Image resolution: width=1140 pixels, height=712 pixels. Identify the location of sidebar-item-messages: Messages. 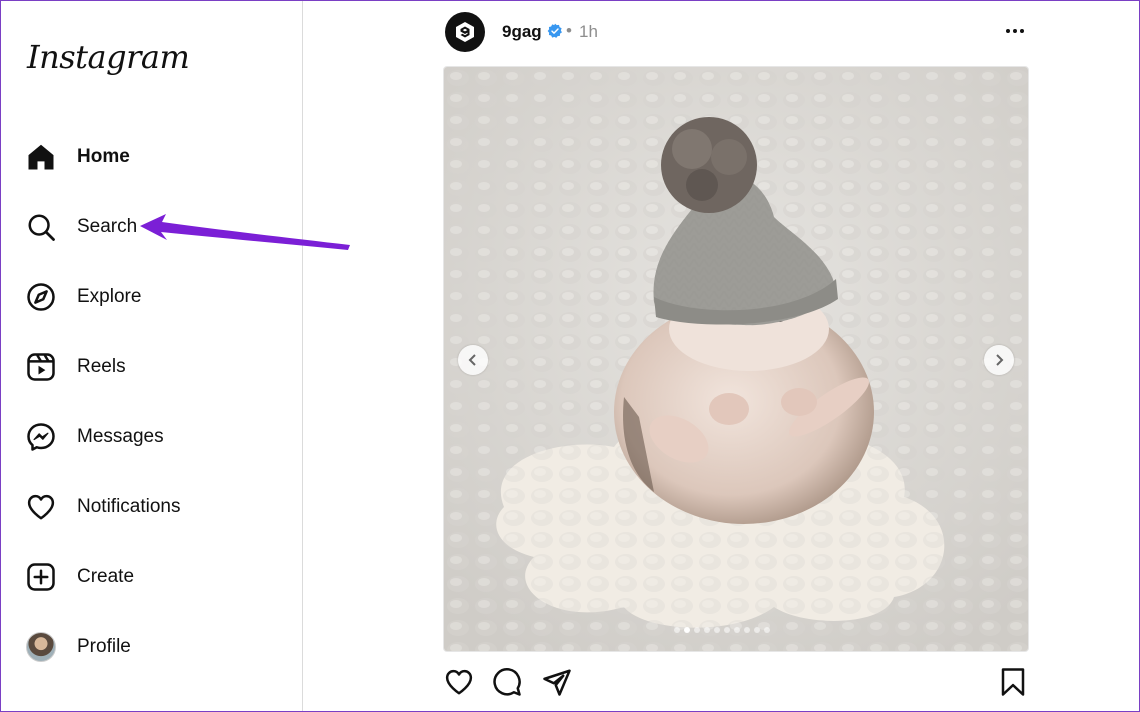
(154, 437).